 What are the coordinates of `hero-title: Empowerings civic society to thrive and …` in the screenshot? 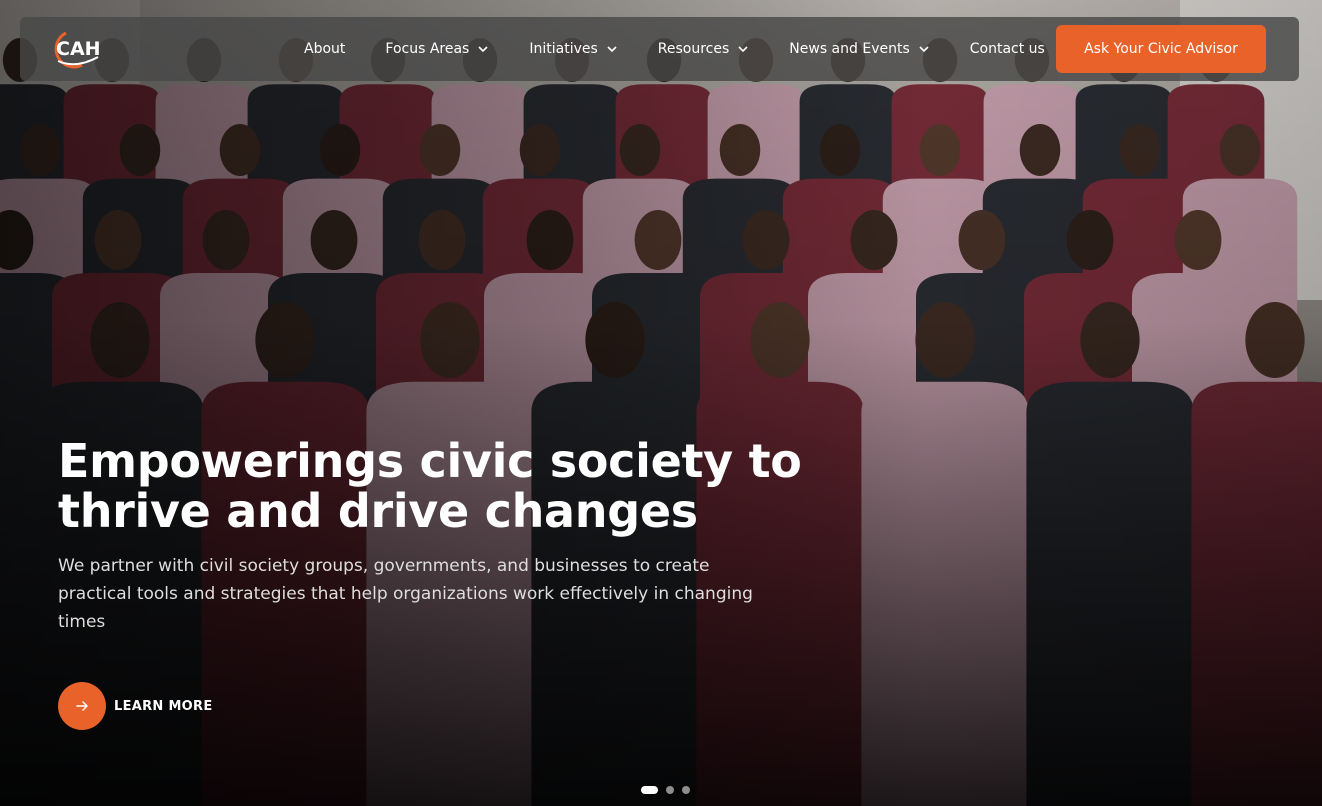 It's located at (438, 486).